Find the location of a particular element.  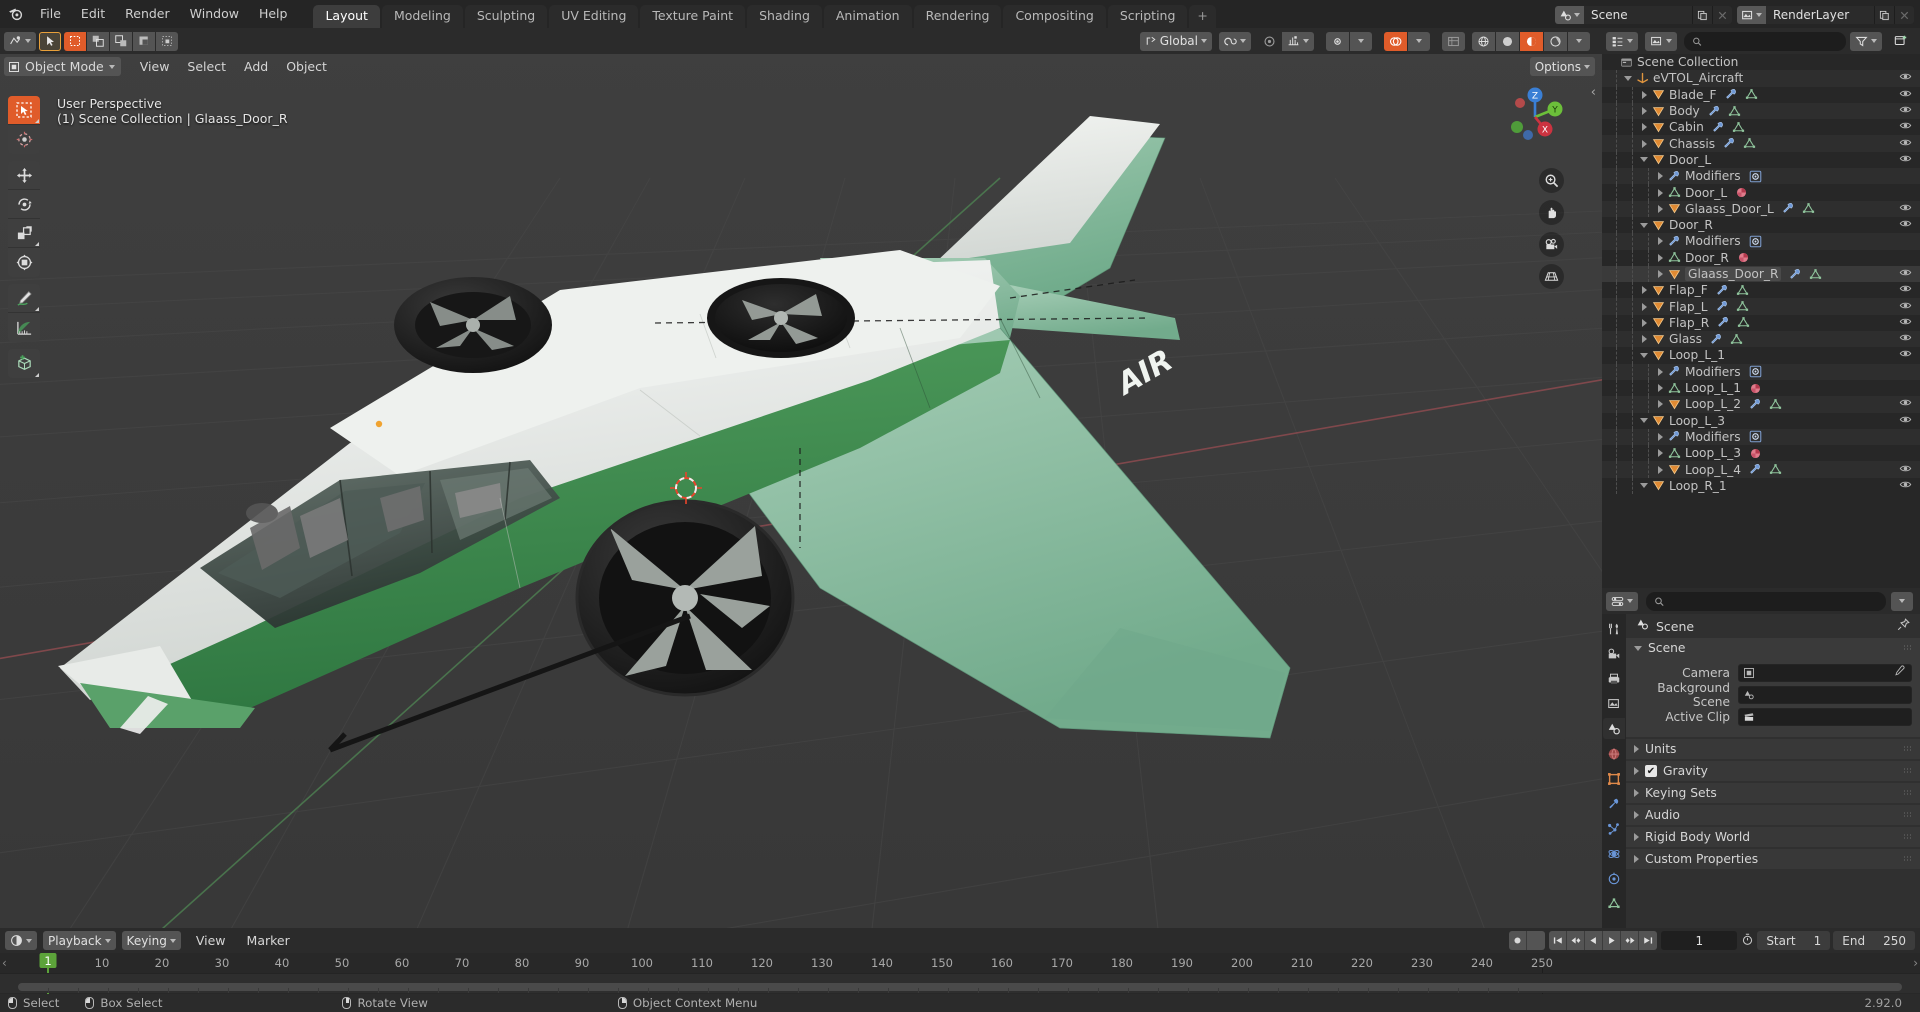

outliner-item-label: eVTOL_Aircraft is located at coordinates (1698, 78).